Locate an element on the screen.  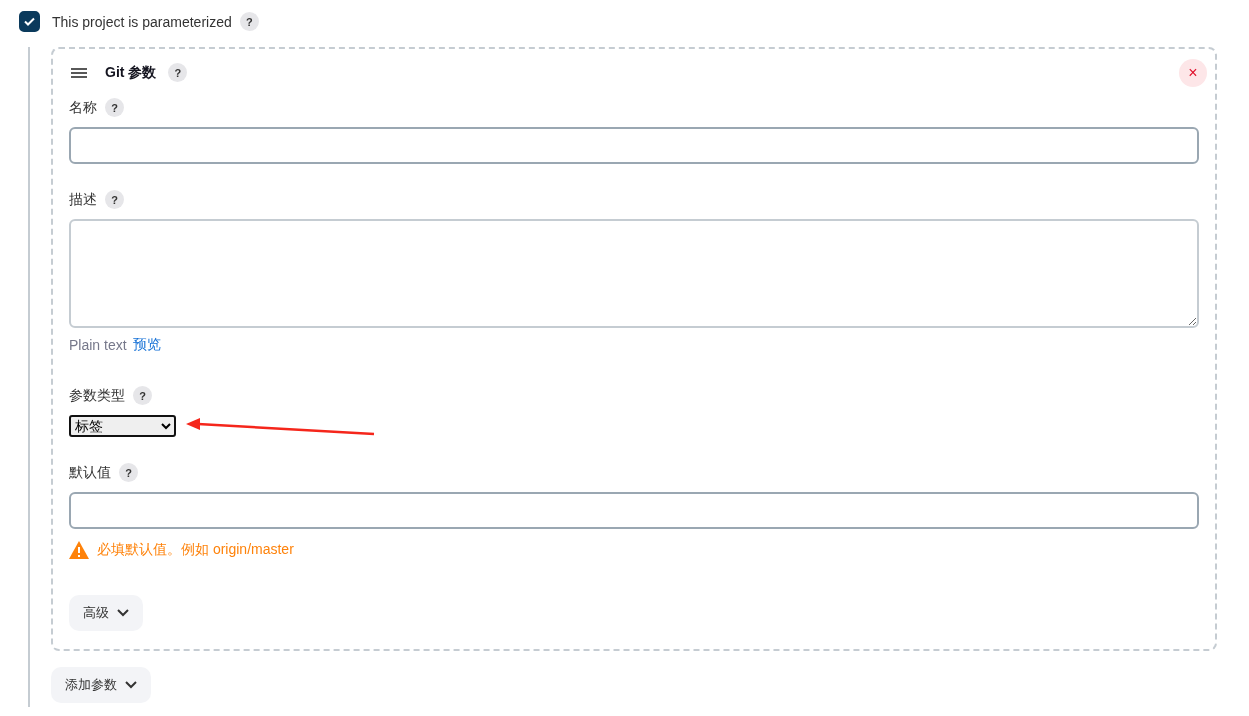
field-label: 参数类型 is located at coordinates (97, 395).